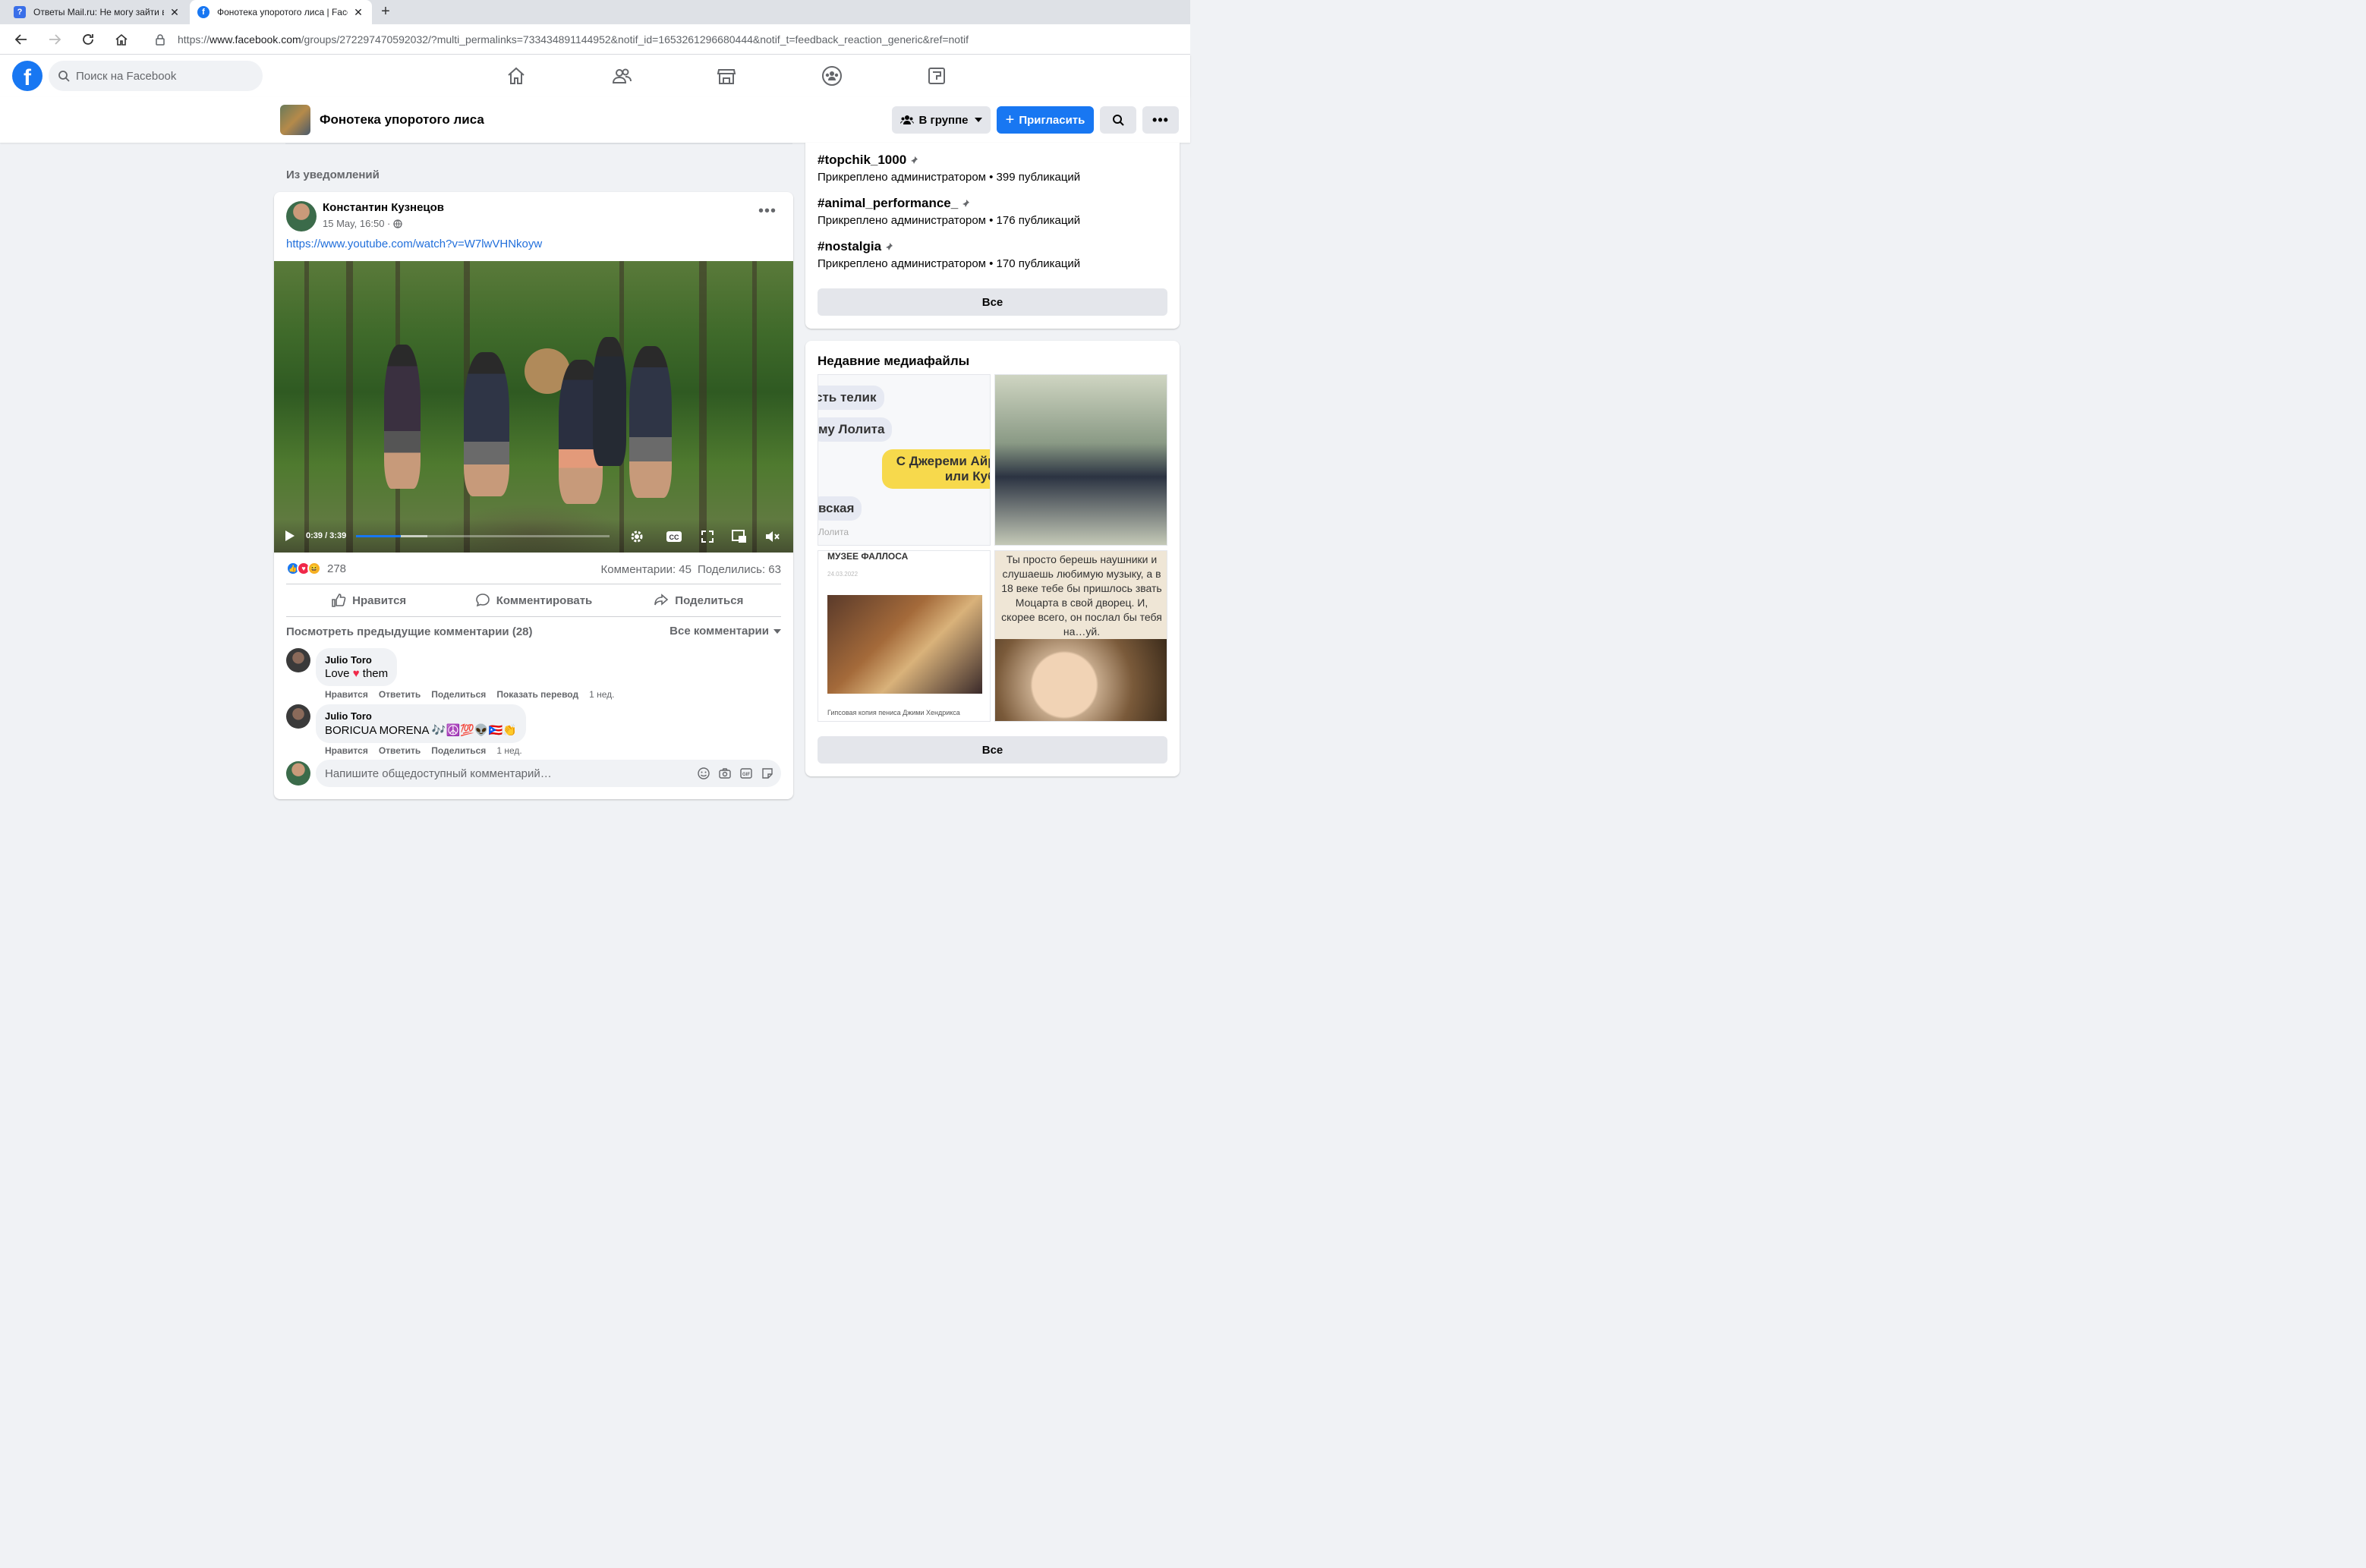 The height and width of the screenshot is (1568, 2366). Describe the element at coordinates (379, 536) in the screenshot. I see `video-progress-fill` at that location.